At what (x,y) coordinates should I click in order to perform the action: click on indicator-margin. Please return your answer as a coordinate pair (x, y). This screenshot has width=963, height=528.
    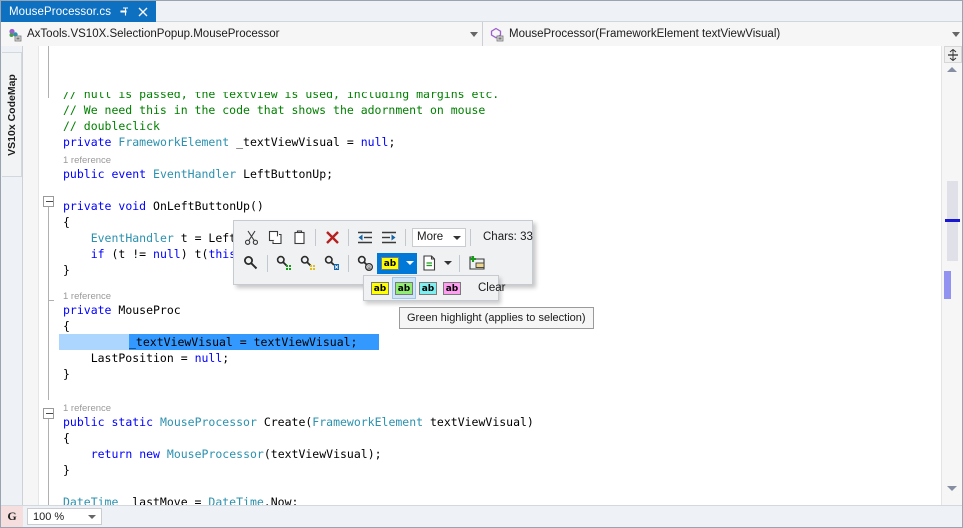
    Looking at the image, I should click on (31, 276).